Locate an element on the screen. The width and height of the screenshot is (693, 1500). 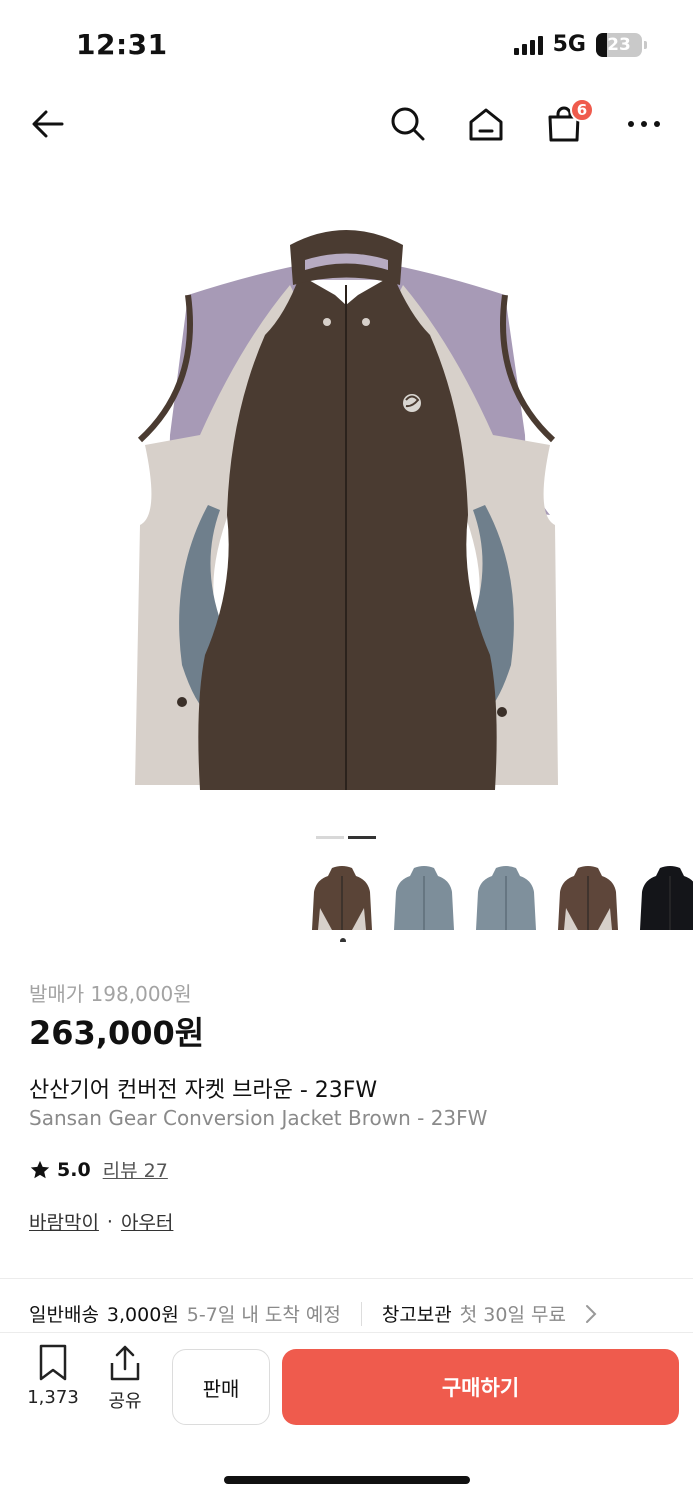
section-divider is located at coordinates (346, 1278).